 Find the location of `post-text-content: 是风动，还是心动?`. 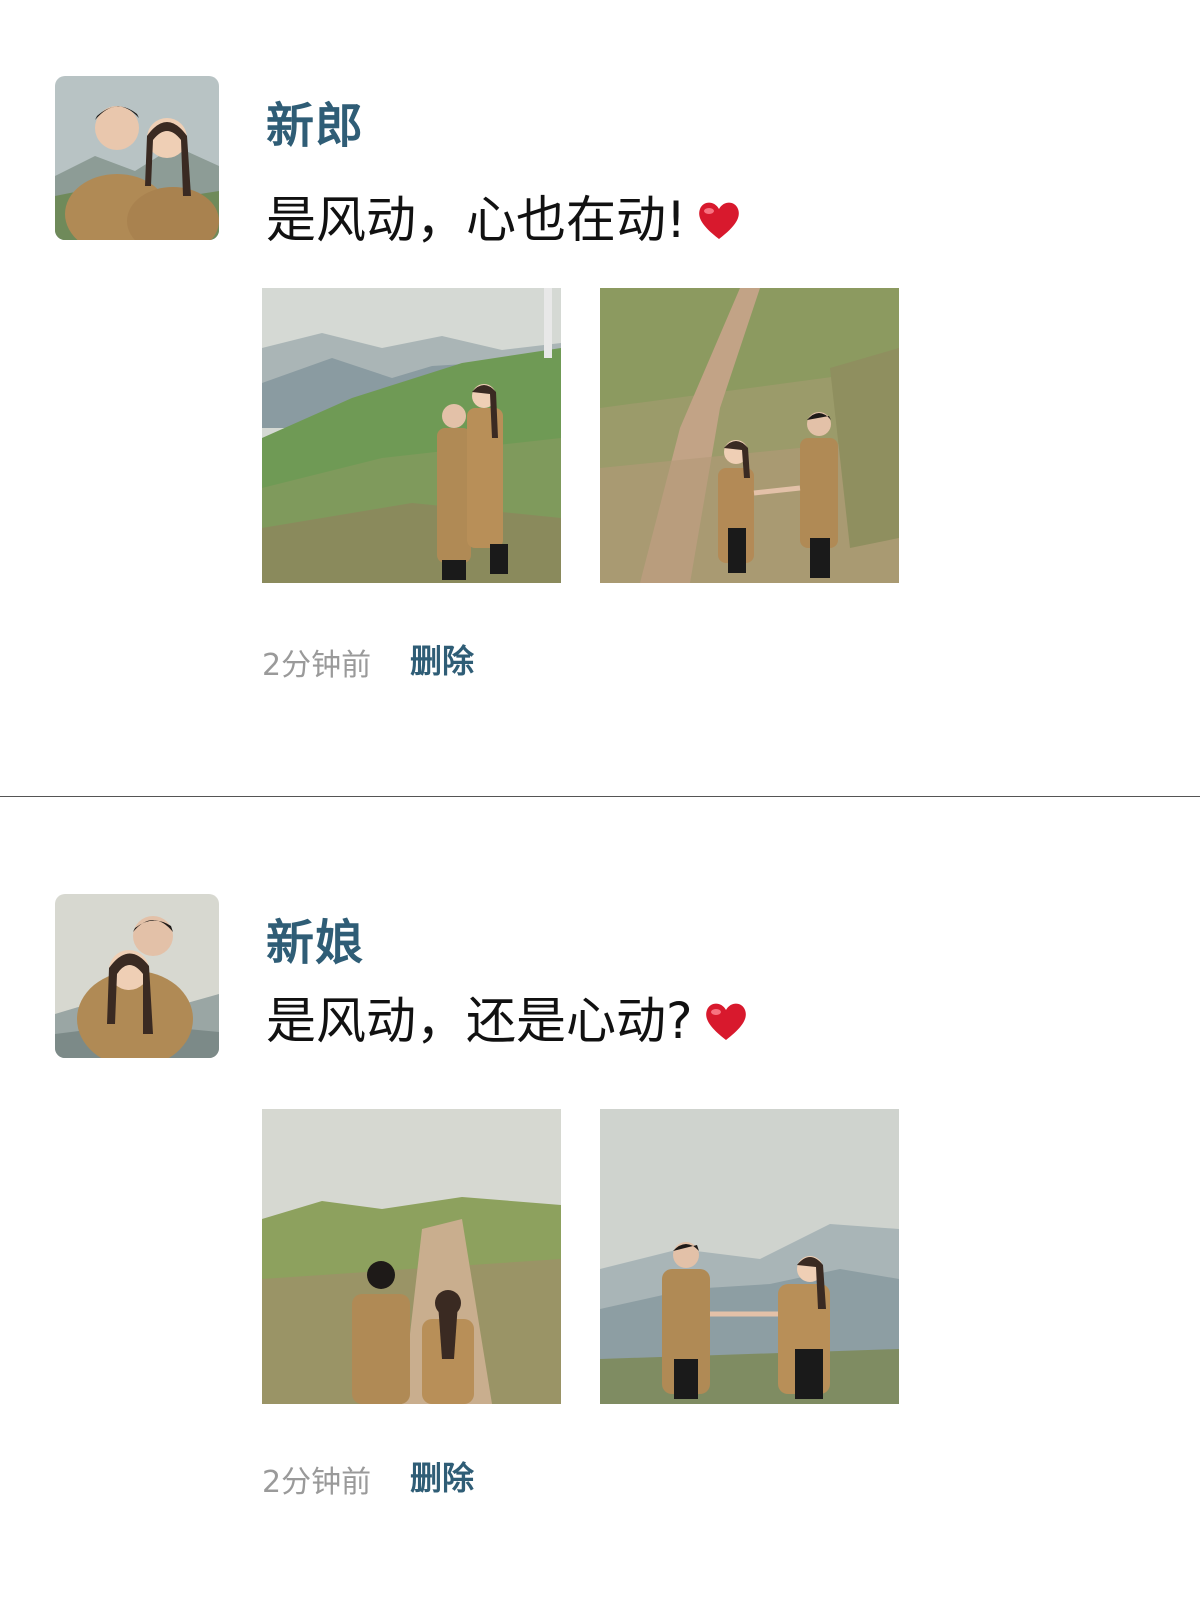

post-text-content: 是风动，还是心动? is located at coordinates (479, 1021).